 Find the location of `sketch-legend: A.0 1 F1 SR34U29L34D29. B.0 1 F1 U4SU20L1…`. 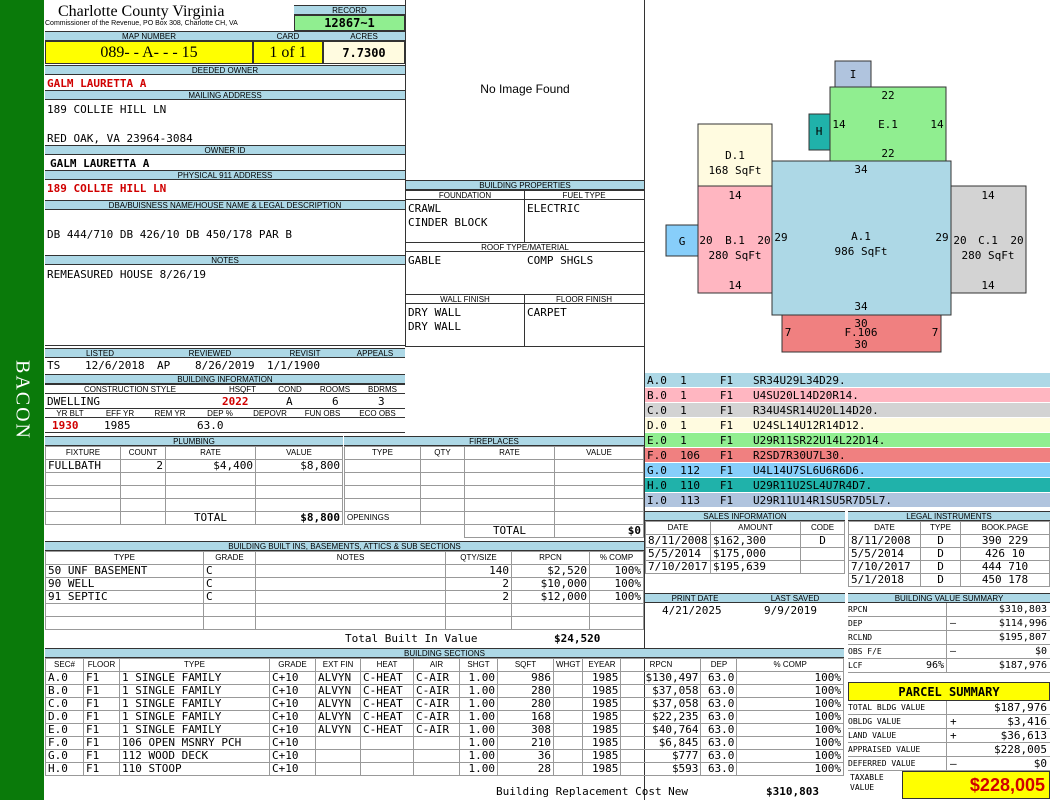

sketch-legend: A.0 1 F1 SR34U29L34D29. B.0 1 F1 U4SU20L1… is located at coordinates (847, 440).